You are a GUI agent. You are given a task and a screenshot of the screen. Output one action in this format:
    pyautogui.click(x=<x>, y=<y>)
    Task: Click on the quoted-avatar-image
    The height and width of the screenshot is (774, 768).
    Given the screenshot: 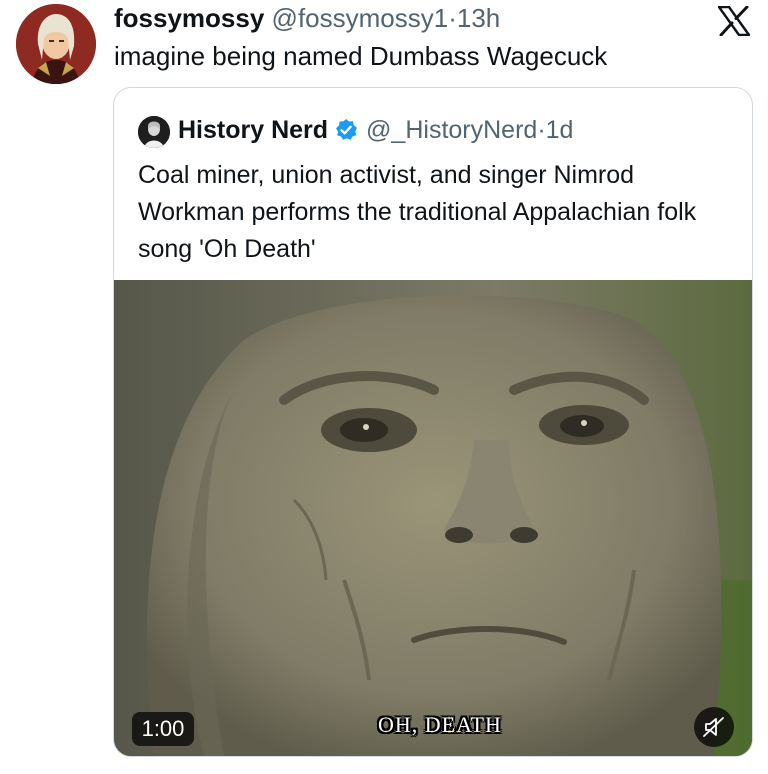 What is the action you would take?
    pyautogui.click(x=154, y=132)
    